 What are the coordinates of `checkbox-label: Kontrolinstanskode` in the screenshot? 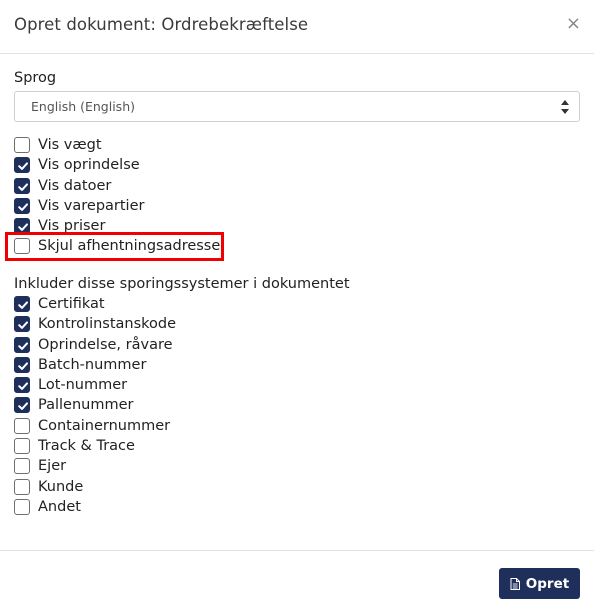 It's located at (107, 324).